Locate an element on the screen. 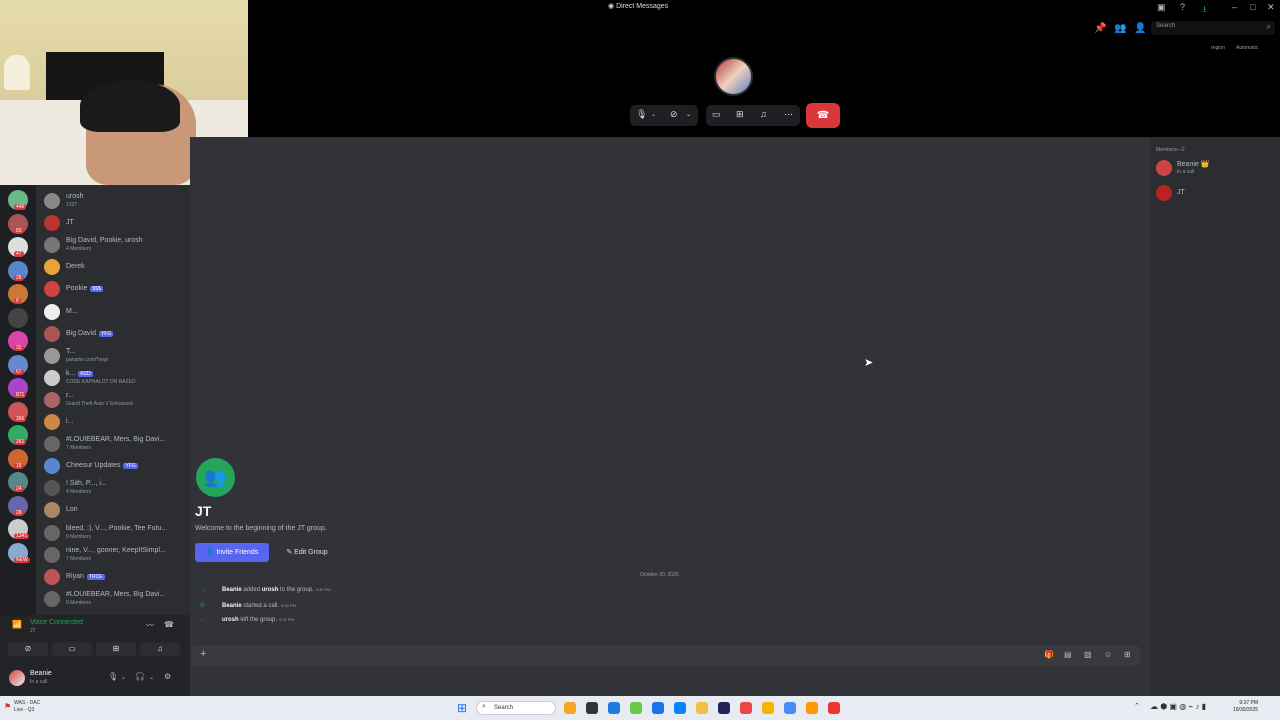 Image resolution: width=1280 pixels, height=720 pixels. message-text: started a call. is located at coordinates (260, 606).